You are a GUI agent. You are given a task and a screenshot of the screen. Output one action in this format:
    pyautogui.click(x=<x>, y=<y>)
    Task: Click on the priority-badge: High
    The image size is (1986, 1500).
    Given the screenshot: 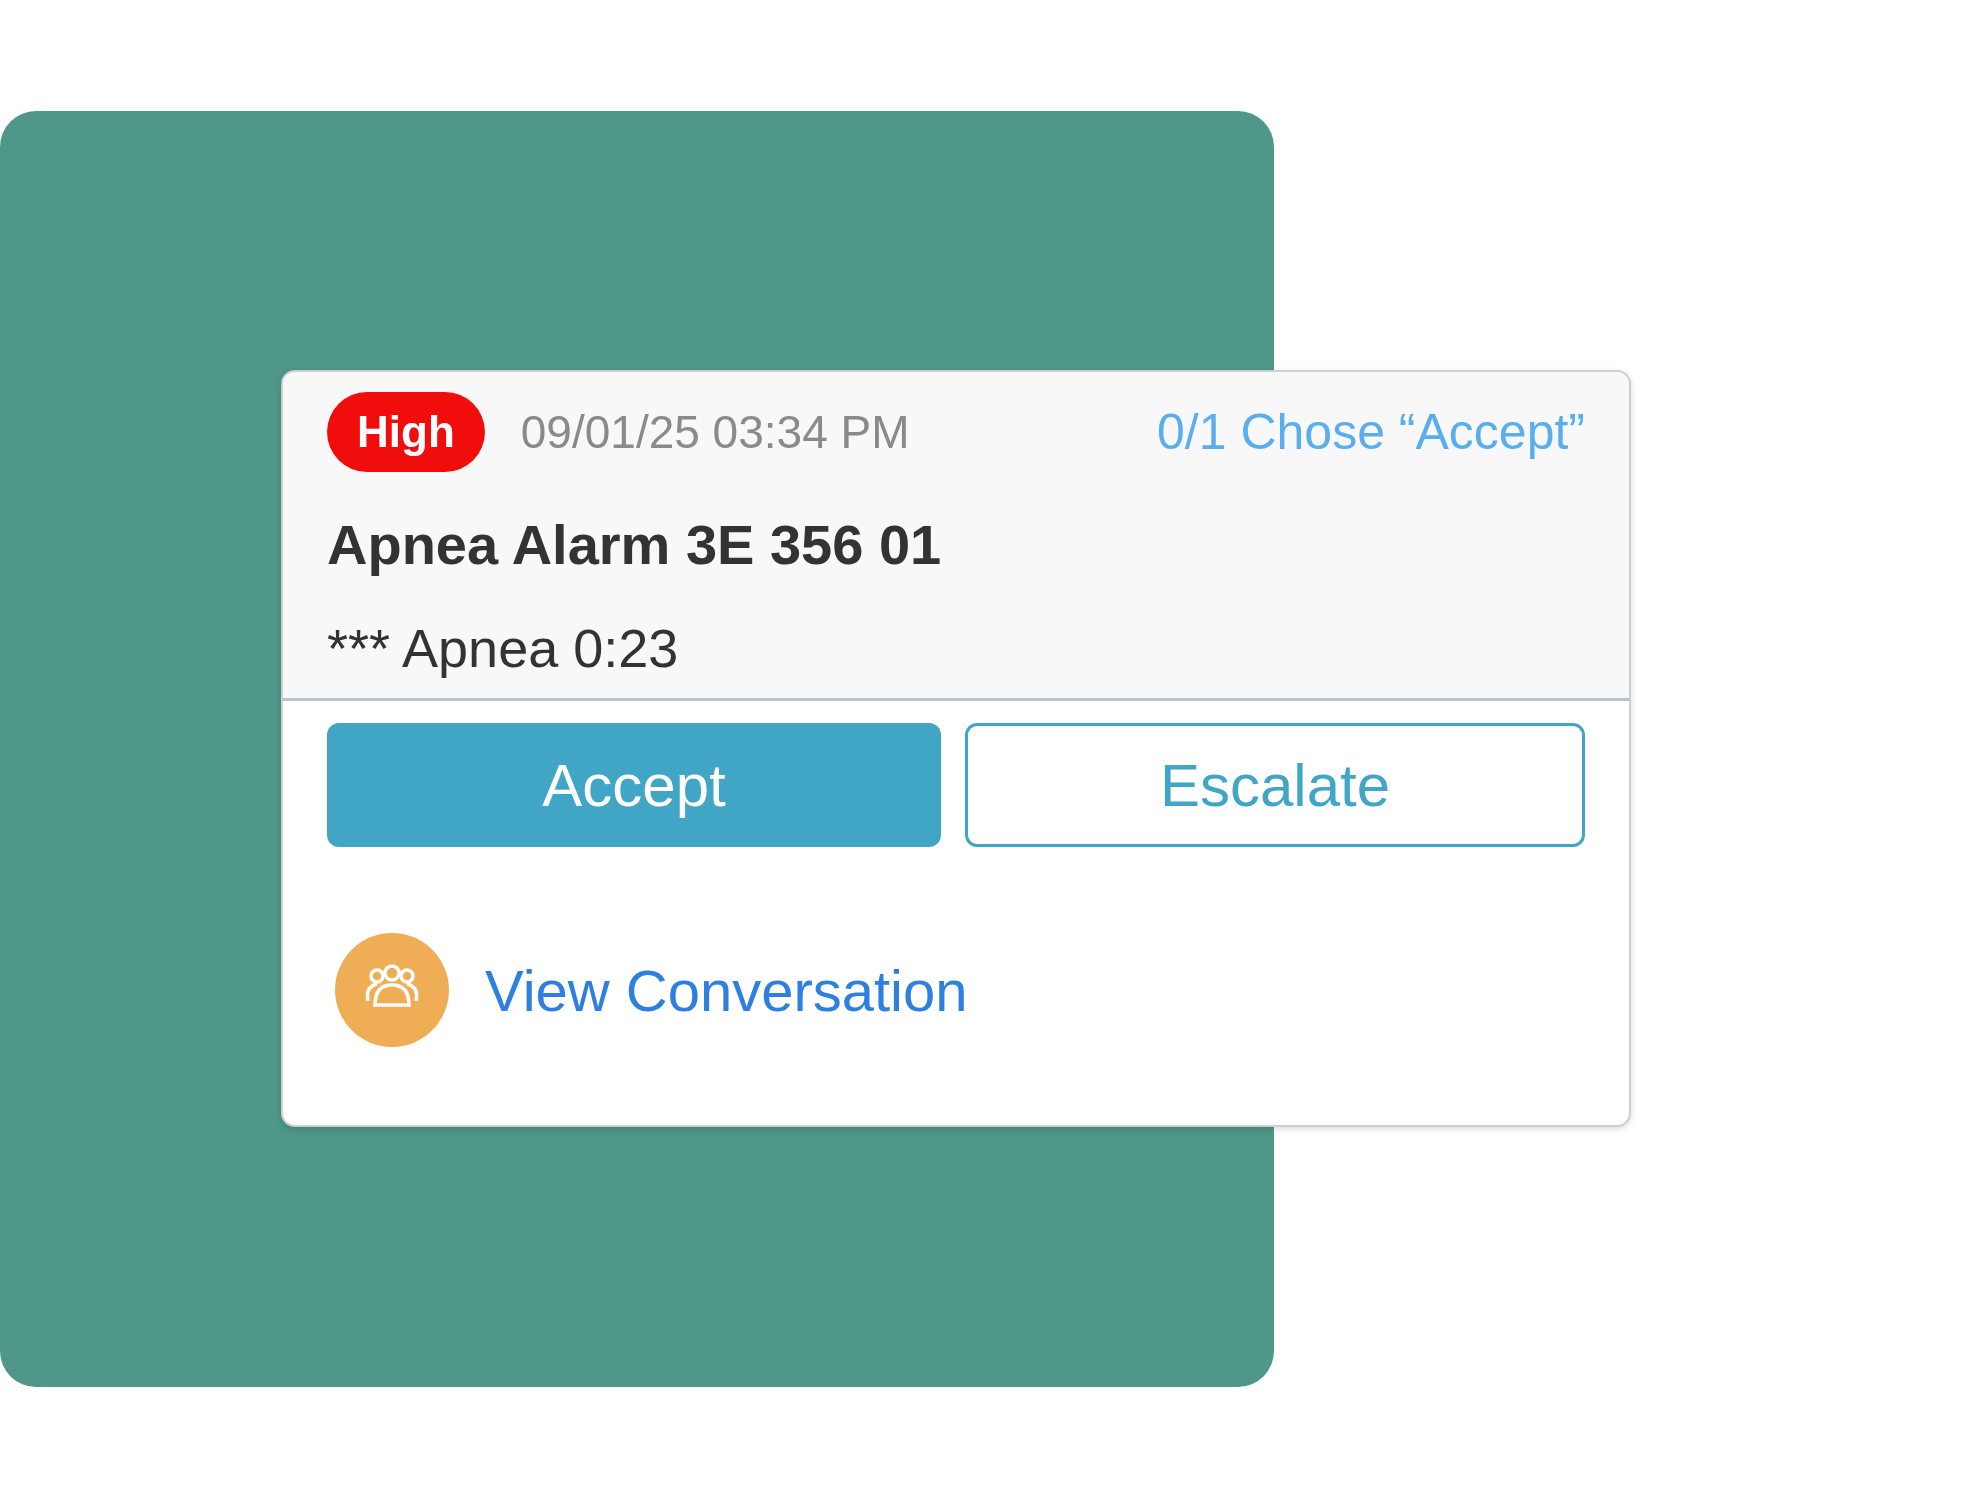 What is the action you would take?
    pyautogui.click(x=406, y=432)
    